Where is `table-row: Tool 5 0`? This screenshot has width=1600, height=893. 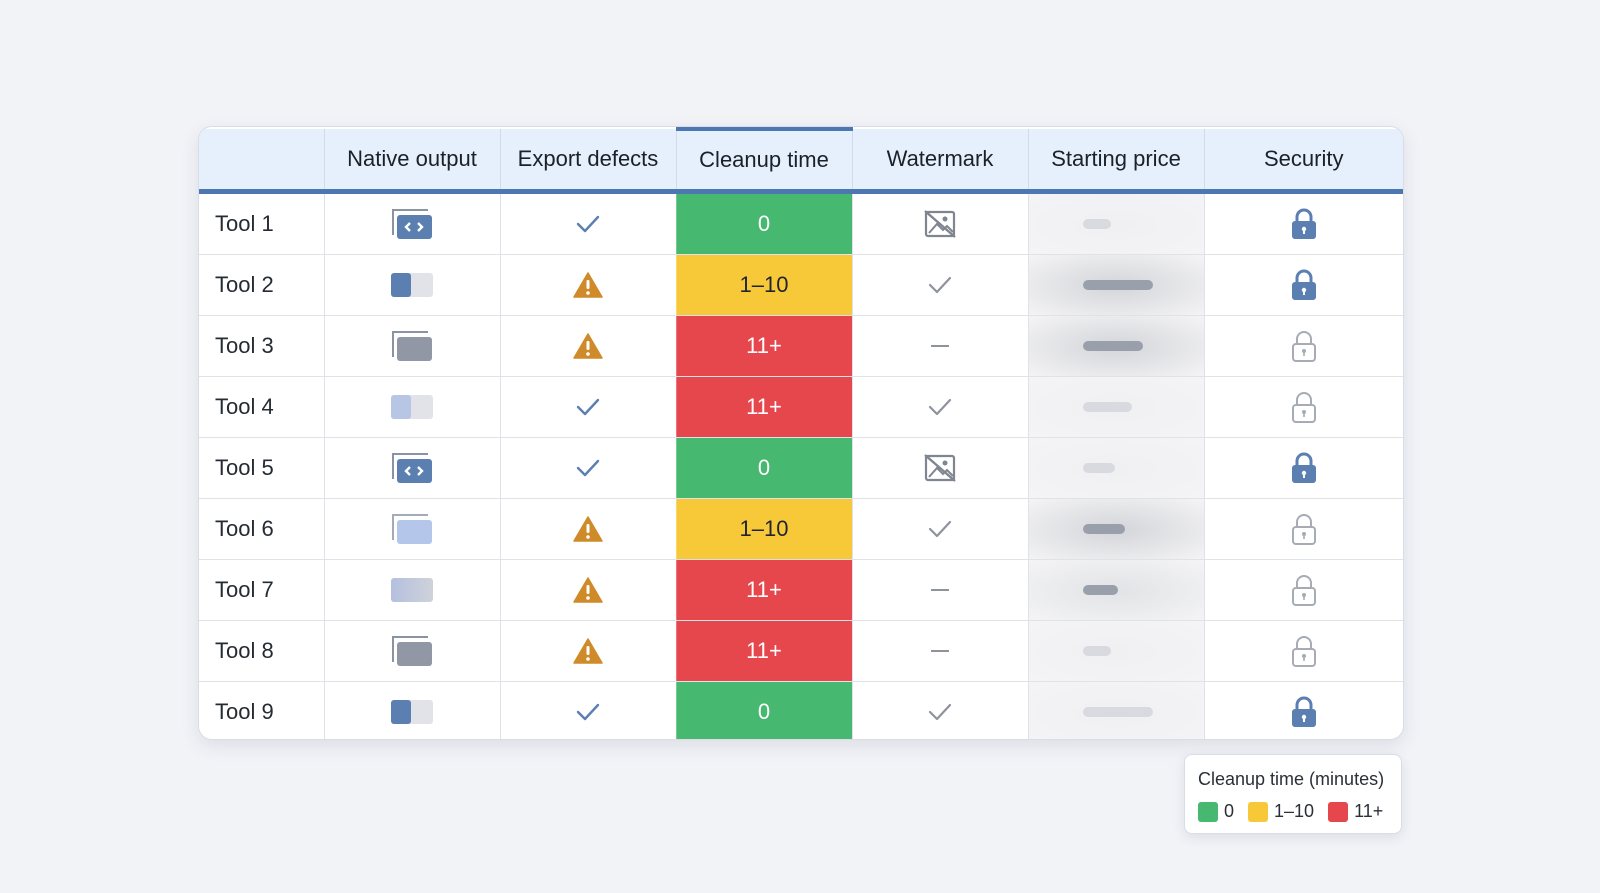 table-row: Tool 5 0 is located at coordinates (801, 468).